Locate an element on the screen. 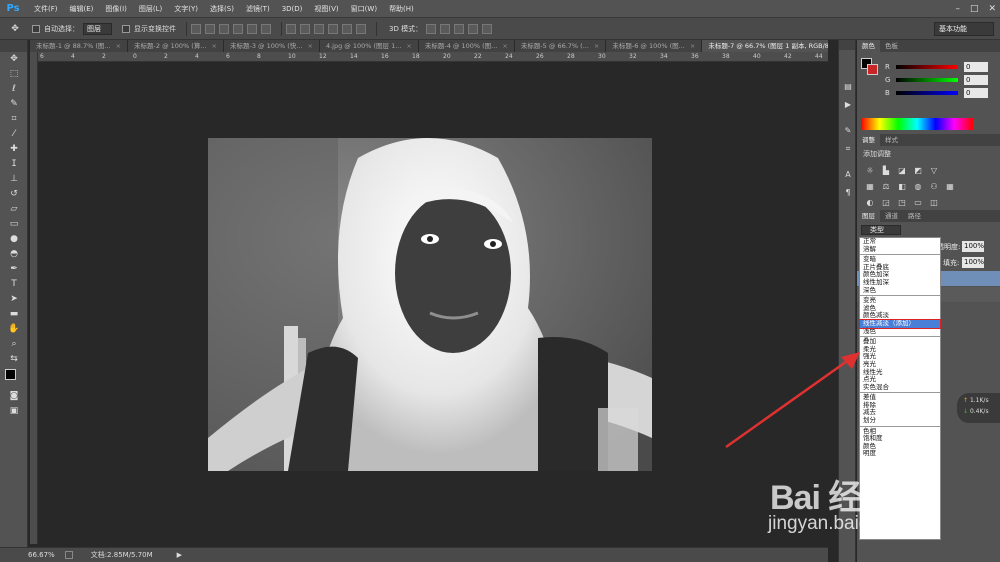 This screenshot has height=562, width=1000. distribute-bottom-icon is located at coordinates (319, 28).